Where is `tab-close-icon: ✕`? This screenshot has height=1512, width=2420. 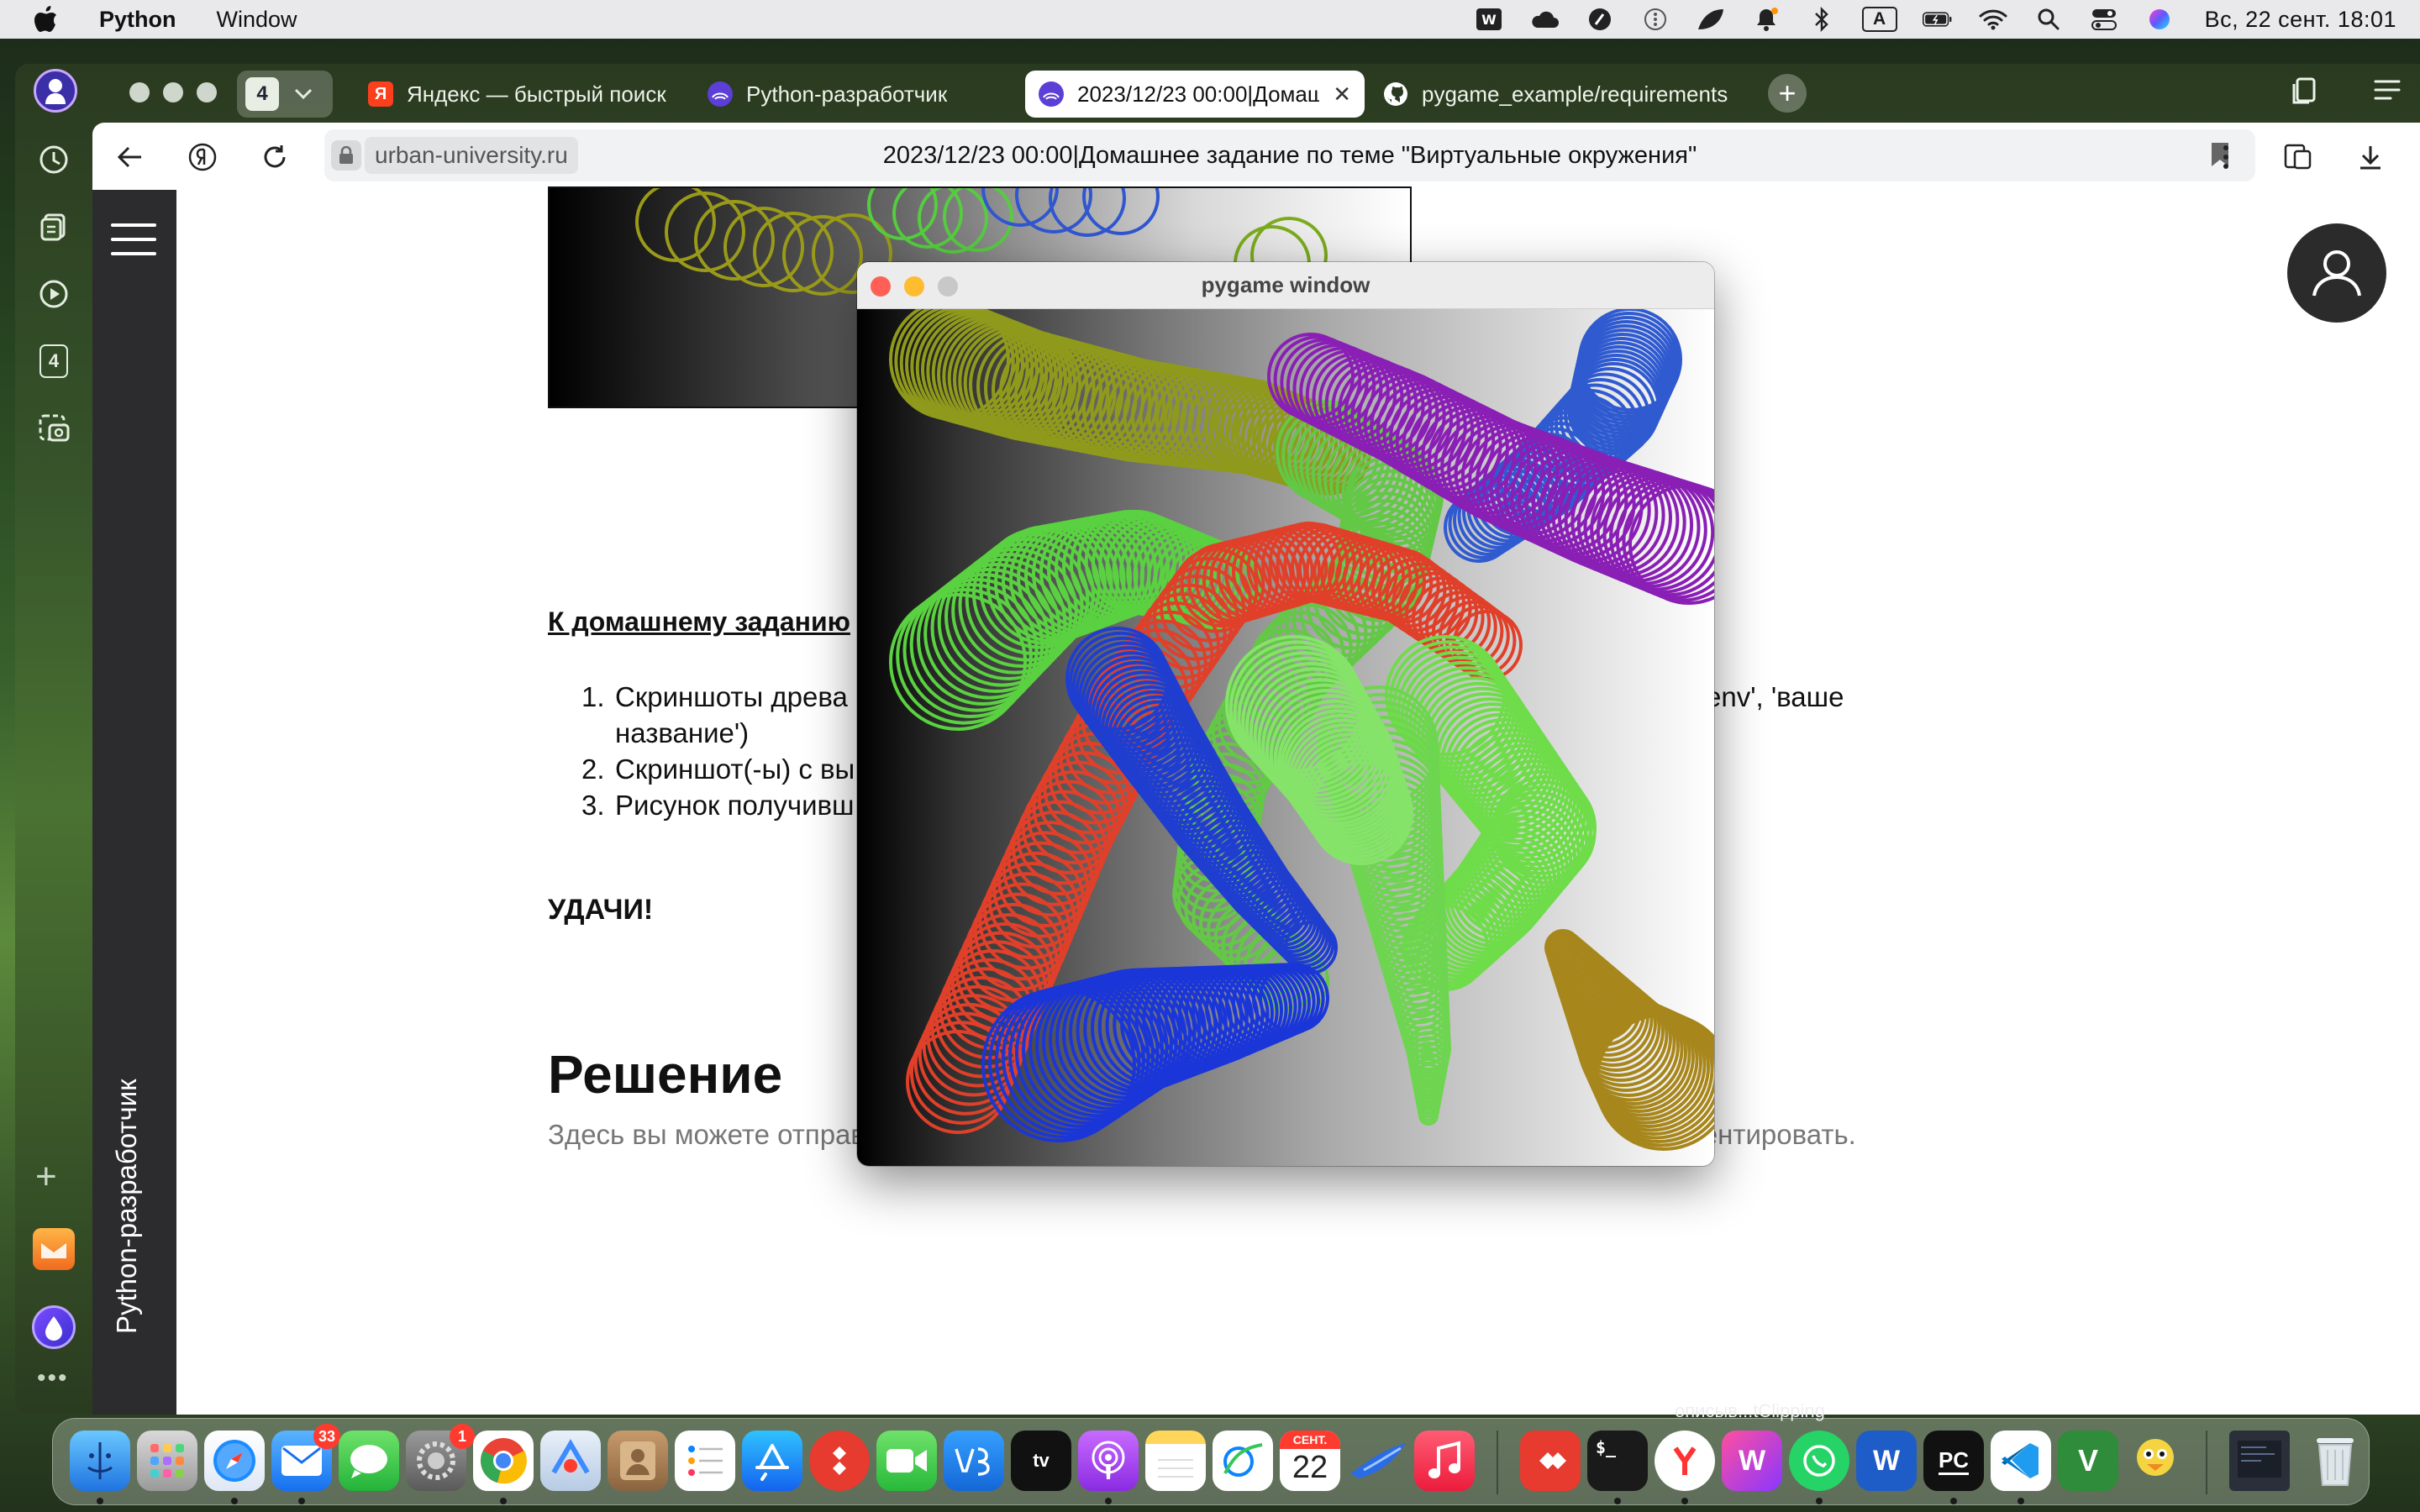
tab-close-icon: ✕ is located at coordinates (1342, 94).